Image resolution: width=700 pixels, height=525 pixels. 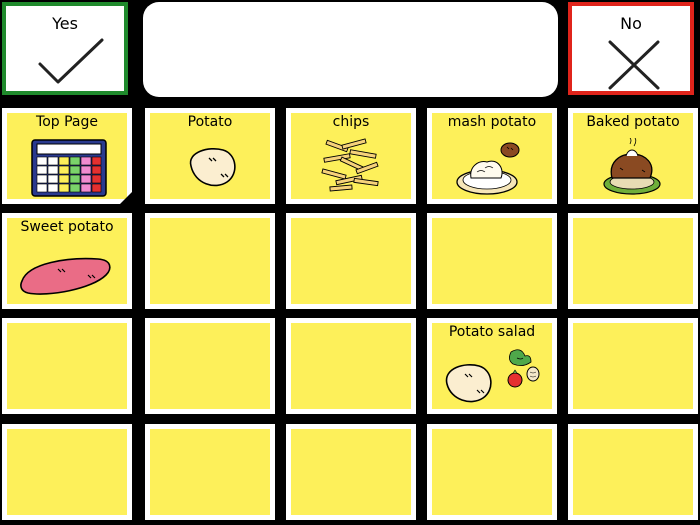 I want to click on baked-potato-cell: Baked potato, so click(x=633, y=156).